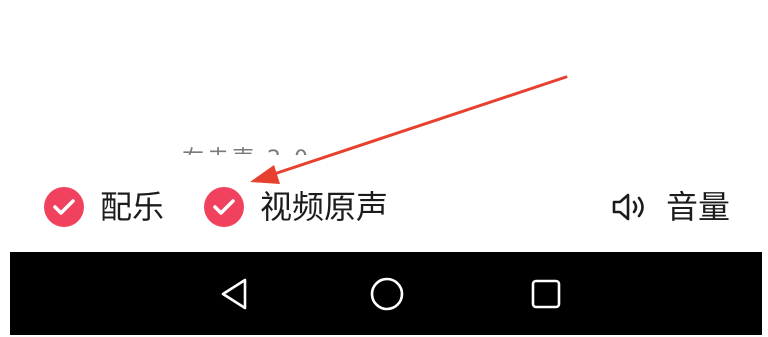 The height and width of the screenshot is (337, 768). I want to click on home-circle-icon, so click(387, 294).